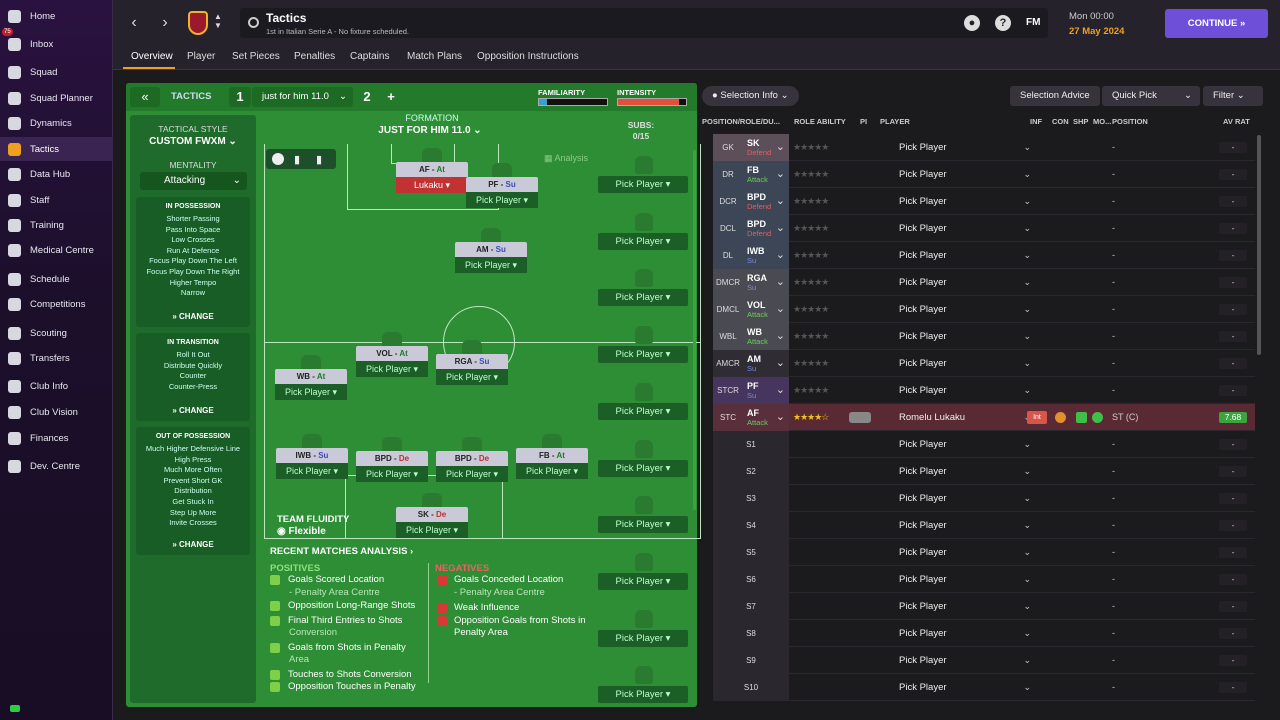 The width and height of the screenshot is (1280, 720). What do you see at coordinates (312, 455) in the screenshot?
I see `role-tag: IWB - Su` at bounding box center [312, 455].